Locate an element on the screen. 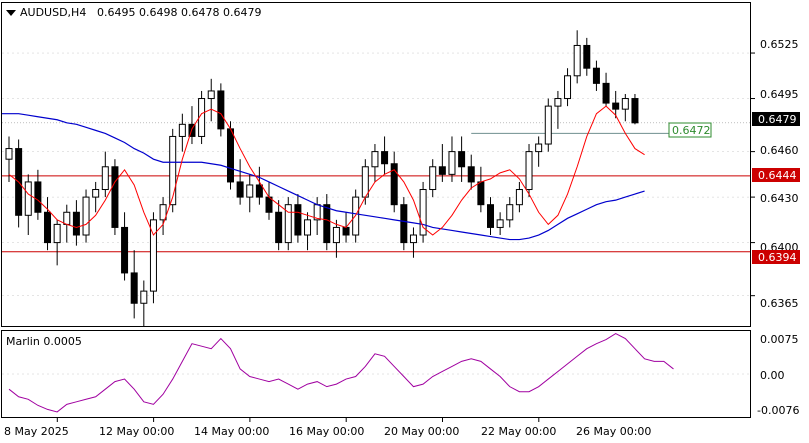 The height and width of the screenshot is (443, 809). indicator-tick-label: 0.0075 is located at coordinates (779, 339).